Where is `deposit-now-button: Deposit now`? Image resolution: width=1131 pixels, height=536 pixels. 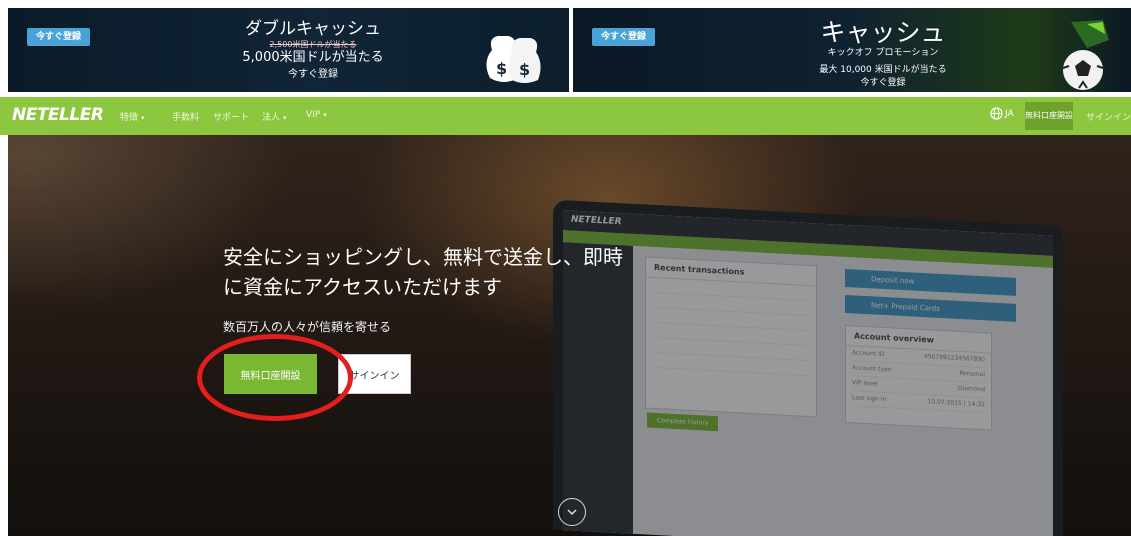
deposit-now-button: Deposit now is located at coordinates (930, 282).